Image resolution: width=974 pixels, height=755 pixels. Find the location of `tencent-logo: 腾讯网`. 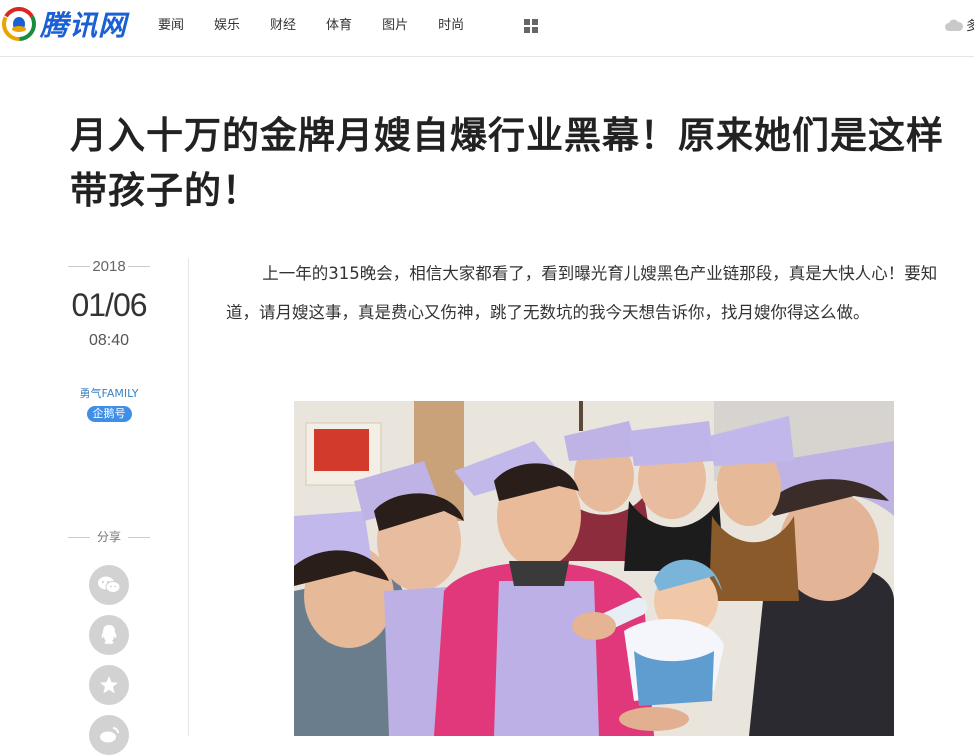

tencent-logo: 腾讯网 is located at coordinates (64, 24).